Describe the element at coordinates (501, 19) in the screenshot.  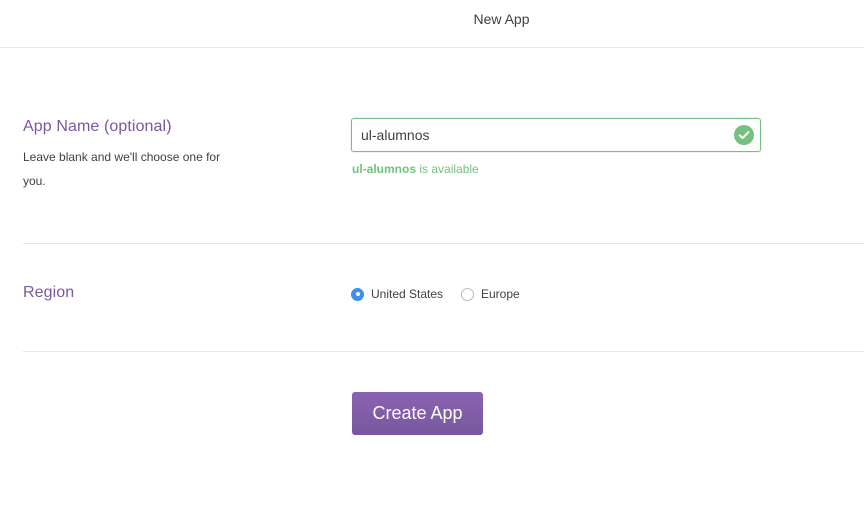
I see `page-title: New App` at that location.